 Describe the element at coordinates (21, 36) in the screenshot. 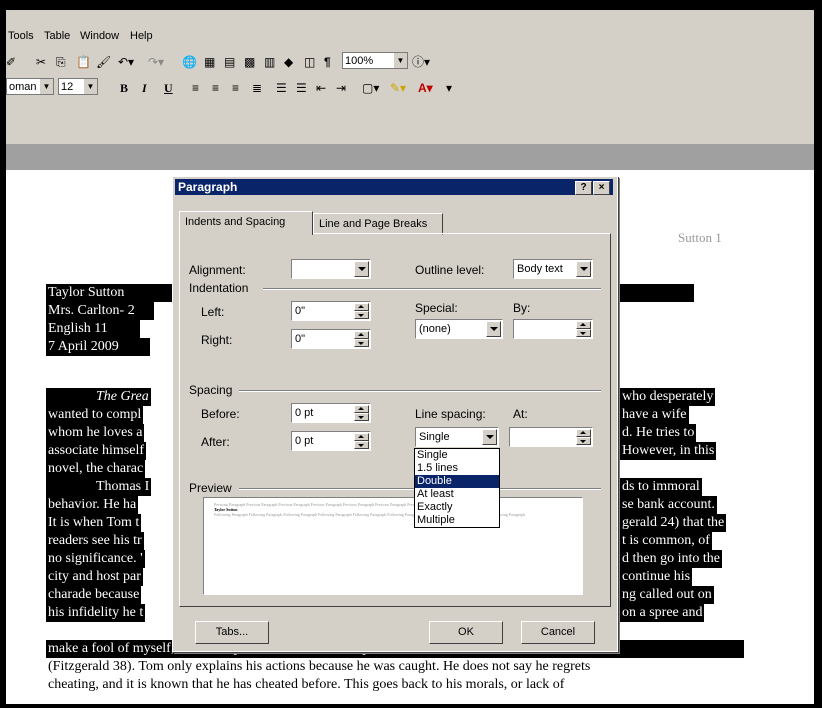

I see `menu-tools: Tools` at that location.